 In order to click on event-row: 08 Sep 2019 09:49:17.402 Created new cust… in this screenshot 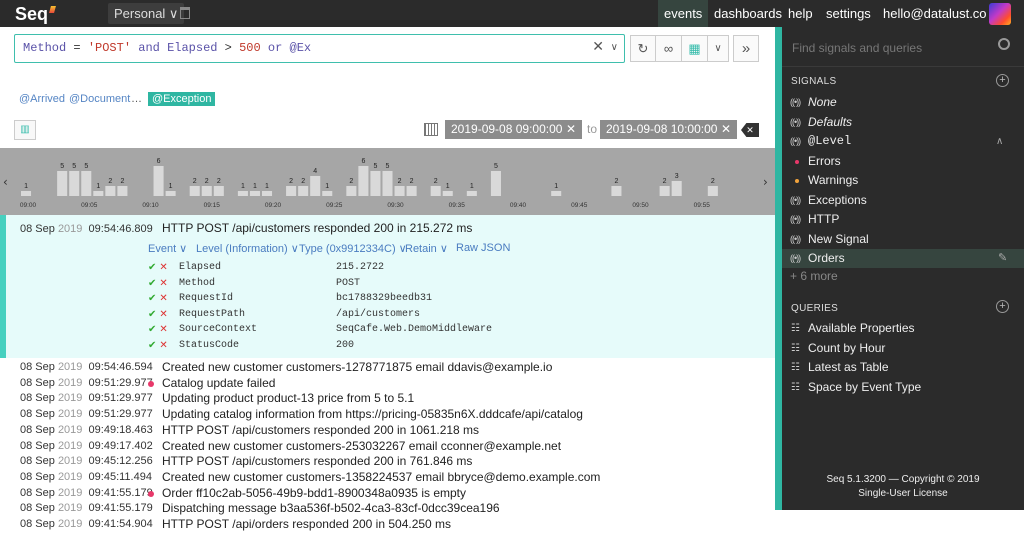, I will do `click(387, 447)`.